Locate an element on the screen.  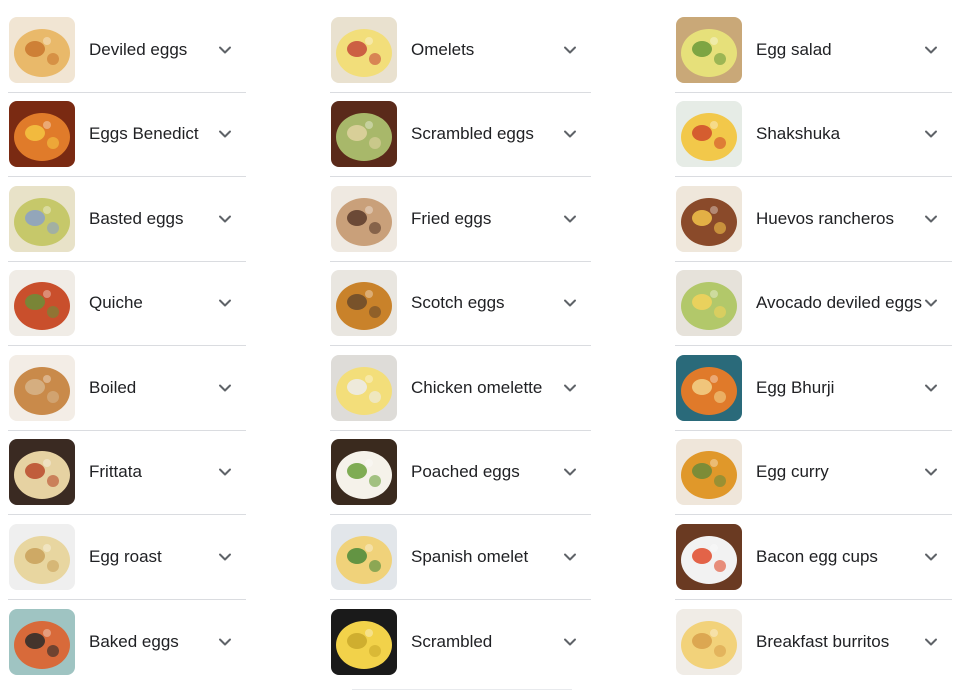
list-item: Egg Bhurji is located at coordinates (813, 388).